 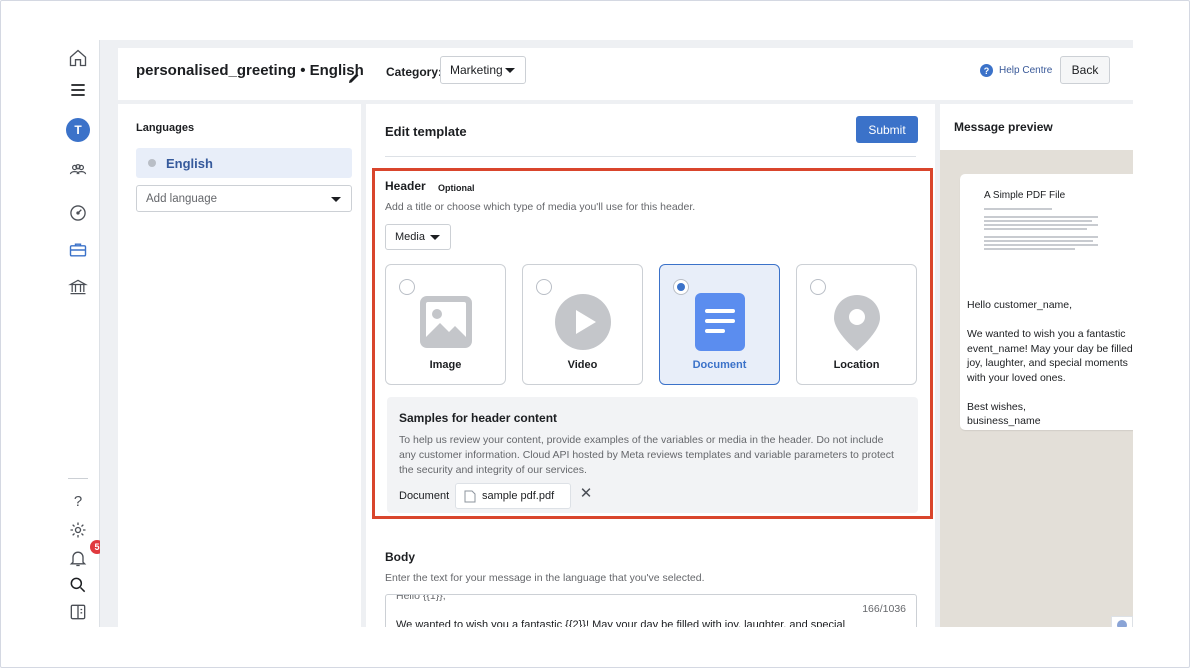 What do you see at coordinates (405, 186) in the screenshot?
I see `header-title: Header` at bounding box center [405, 186].